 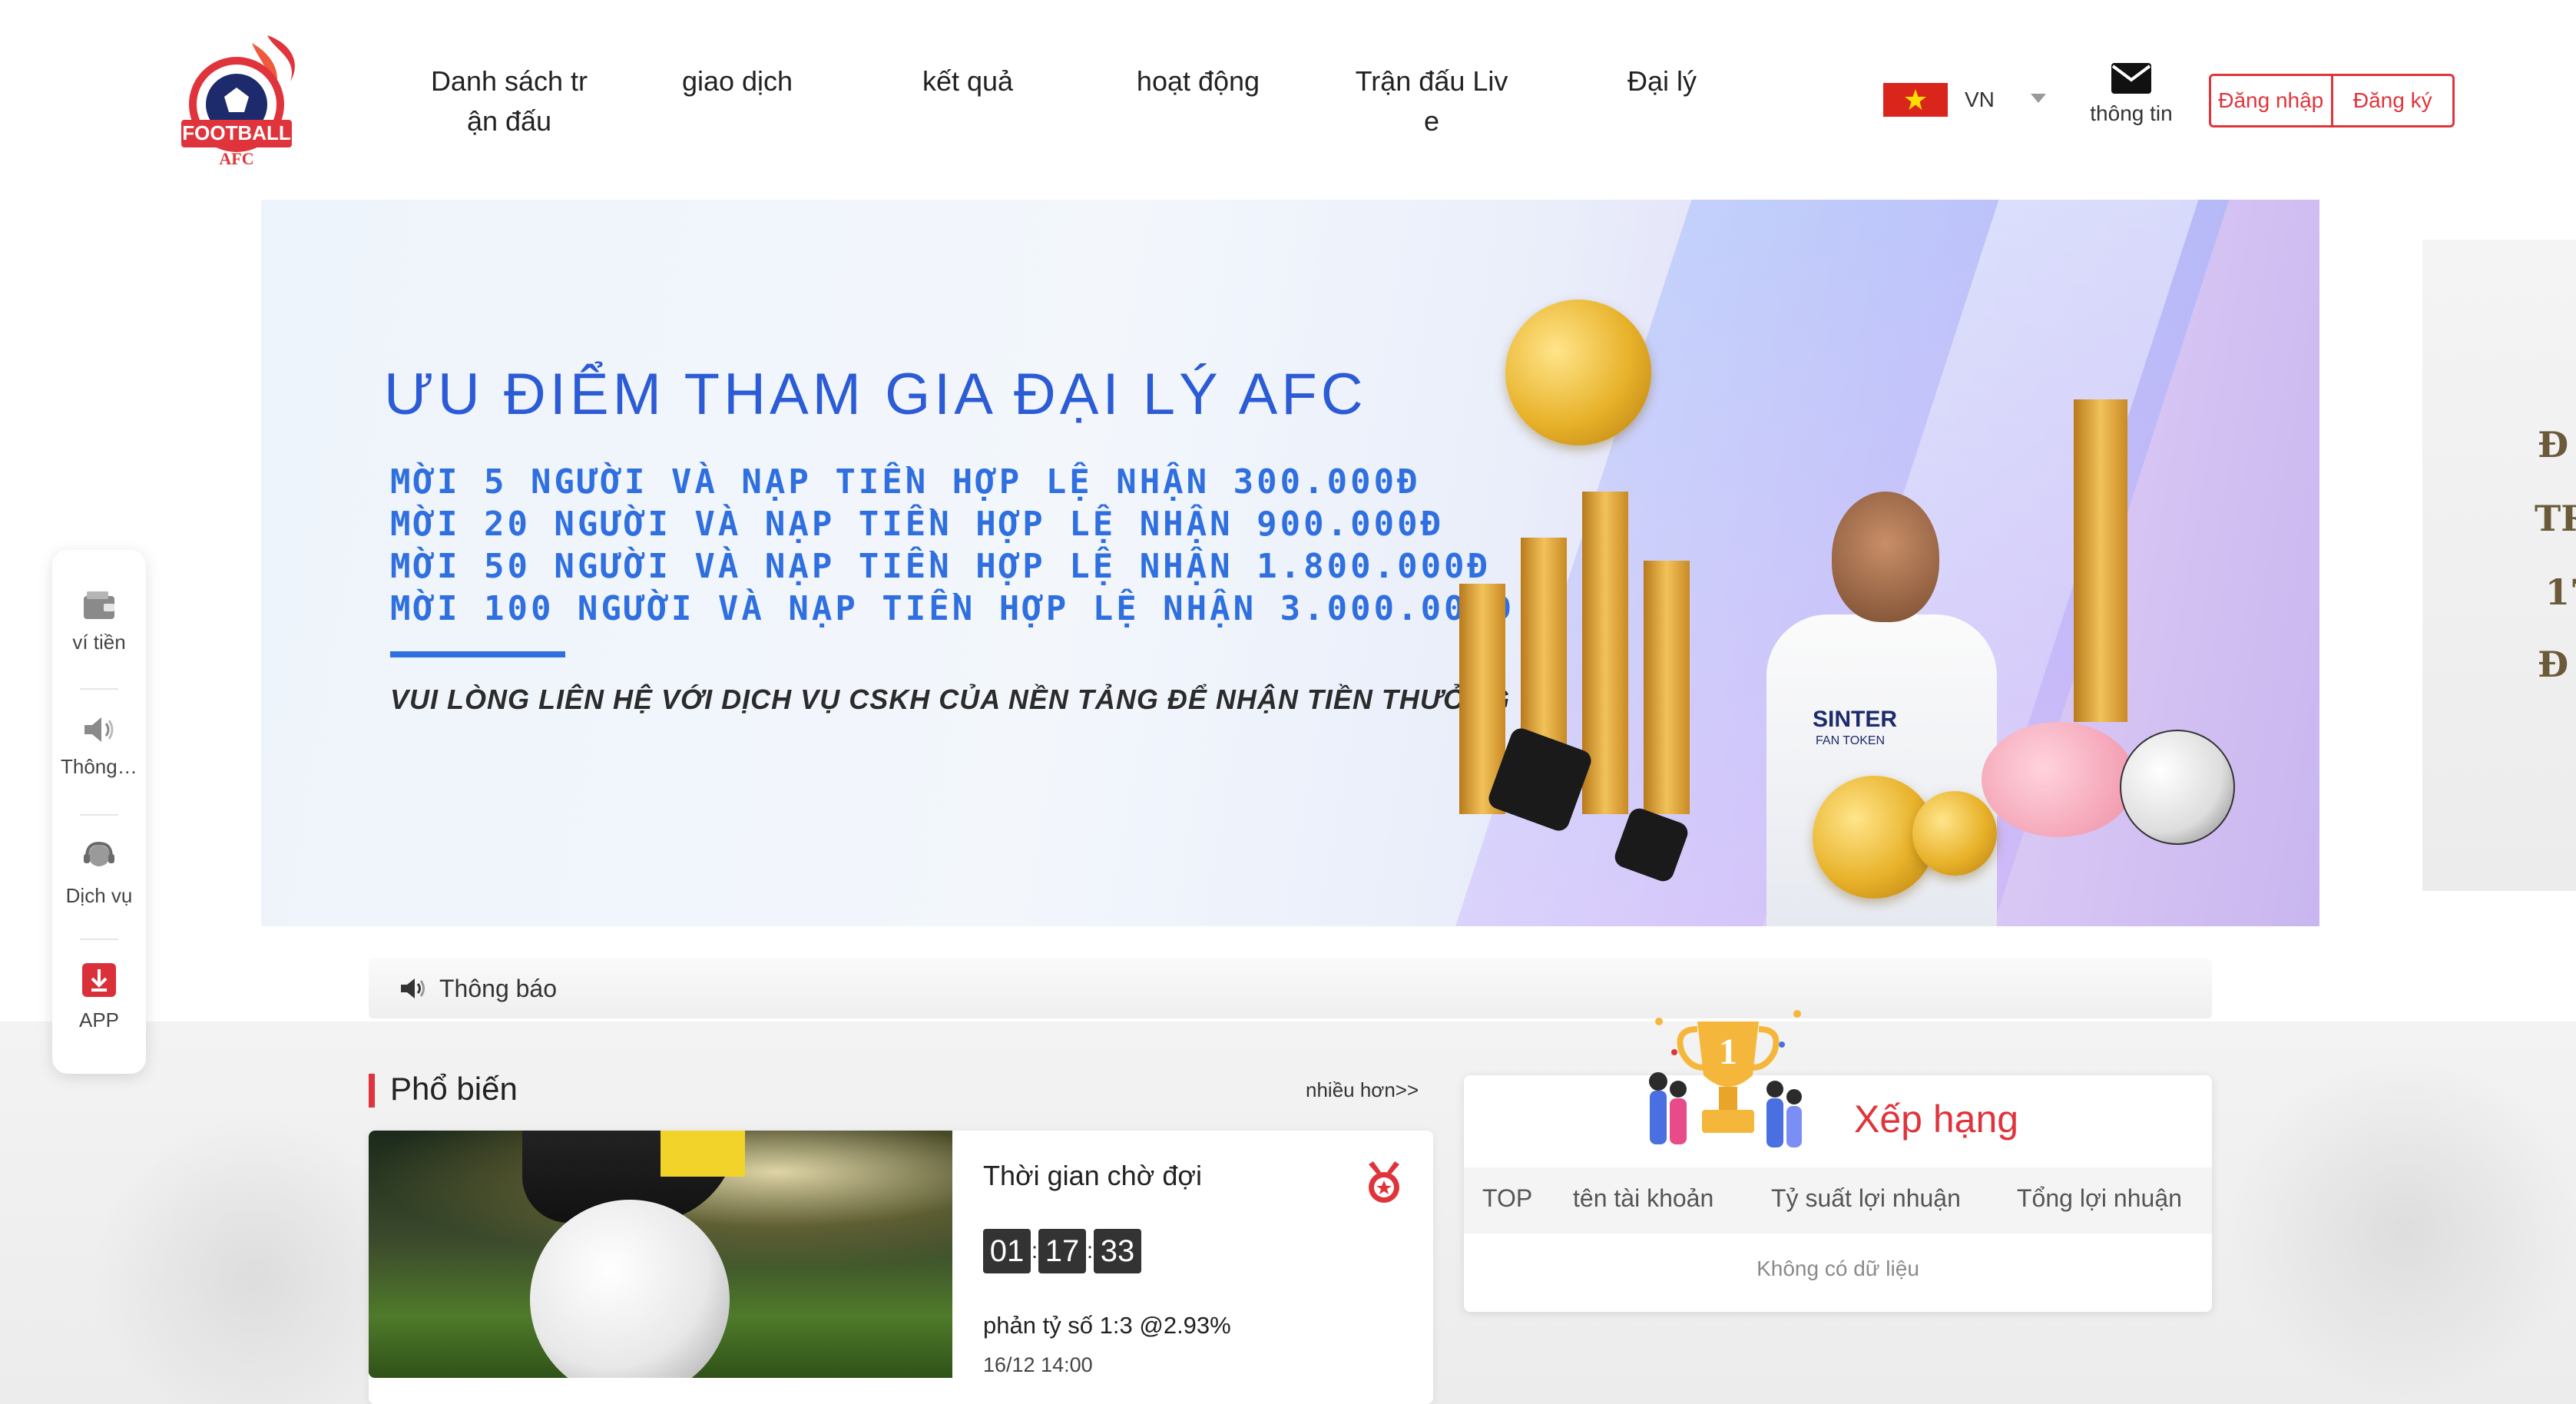 What do you see at coordinates (99, 622) in the screenshot?
I see `sidebar-item-wallet: ví tiền` at bounding box center [99, 622].